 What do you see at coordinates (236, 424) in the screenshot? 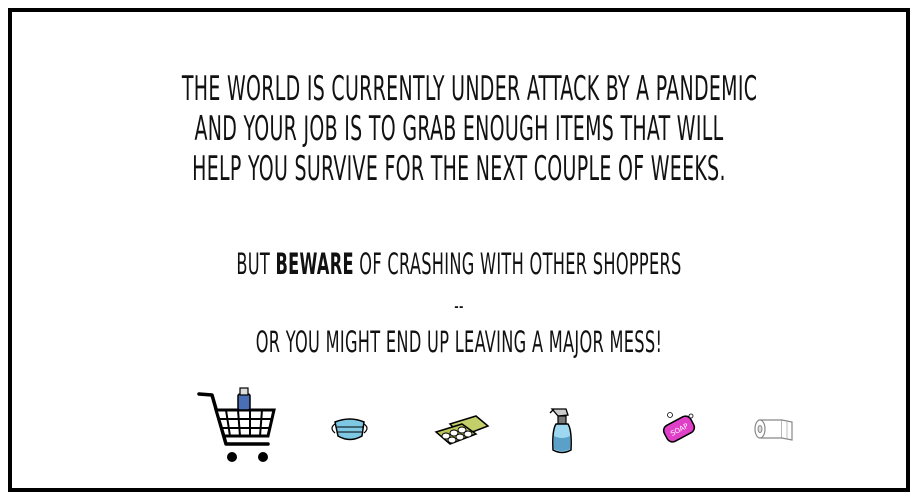
I see `shopping-cart-icon` at bounding box center [236, 424].